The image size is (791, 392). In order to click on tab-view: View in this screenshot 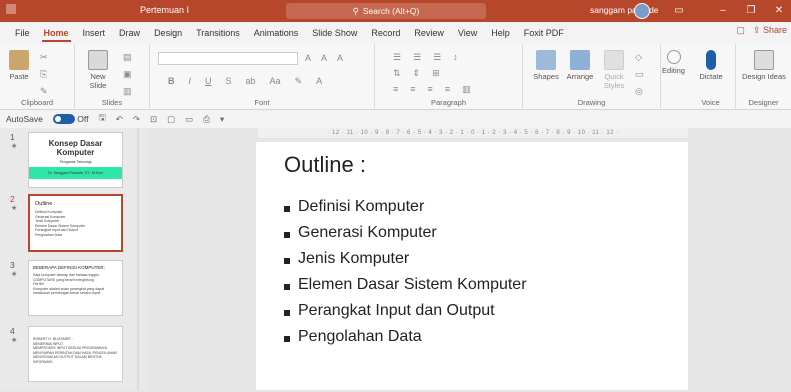, I will do `click(467, 33)`.